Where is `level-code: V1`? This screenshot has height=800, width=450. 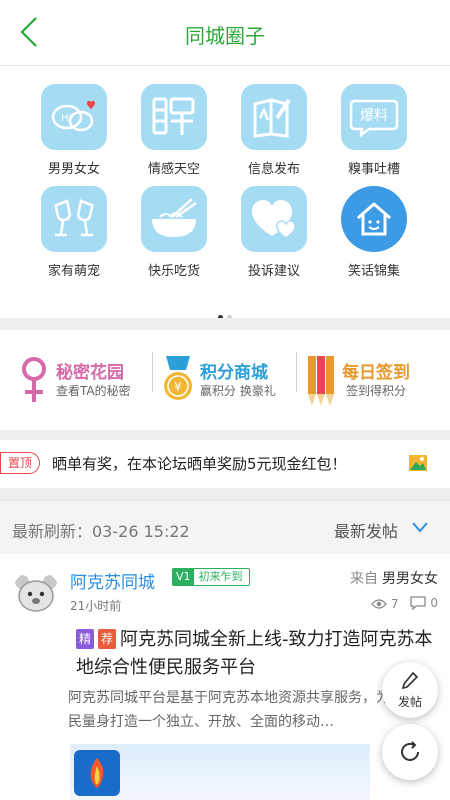 level-code: V1 is located at coordinates (183, 577).